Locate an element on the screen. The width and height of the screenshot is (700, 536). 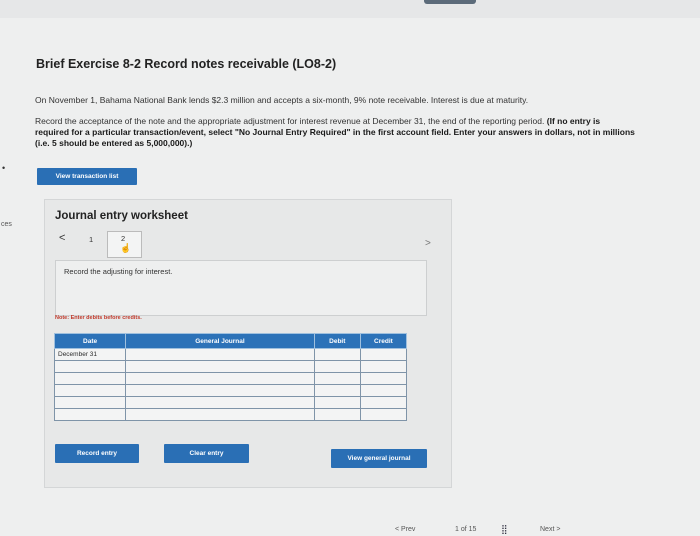
journal-row: December 31 is located at coordinates (230, 354).